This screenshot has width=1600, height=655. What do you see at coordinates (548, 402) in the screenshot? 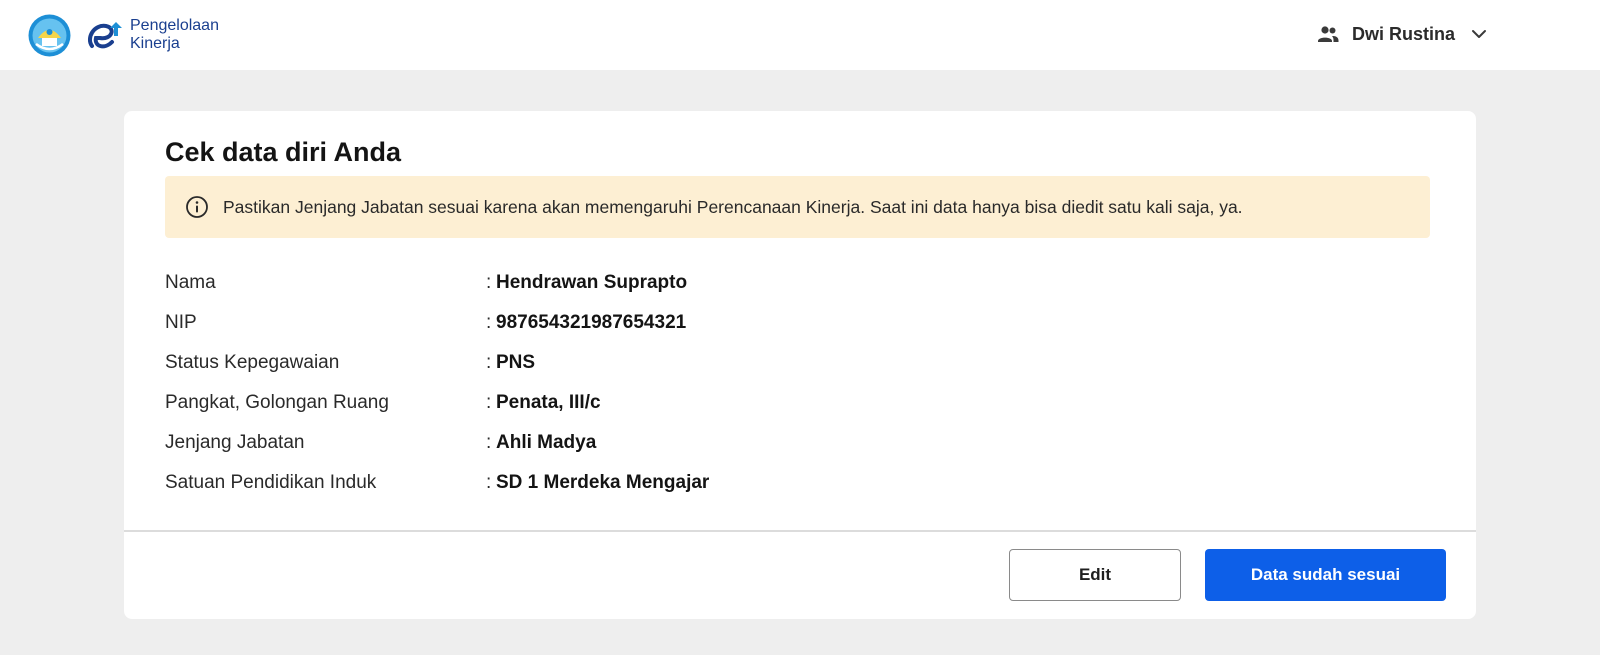
I see `field-value: Penata, III/c` at bounding box center [548, 402].